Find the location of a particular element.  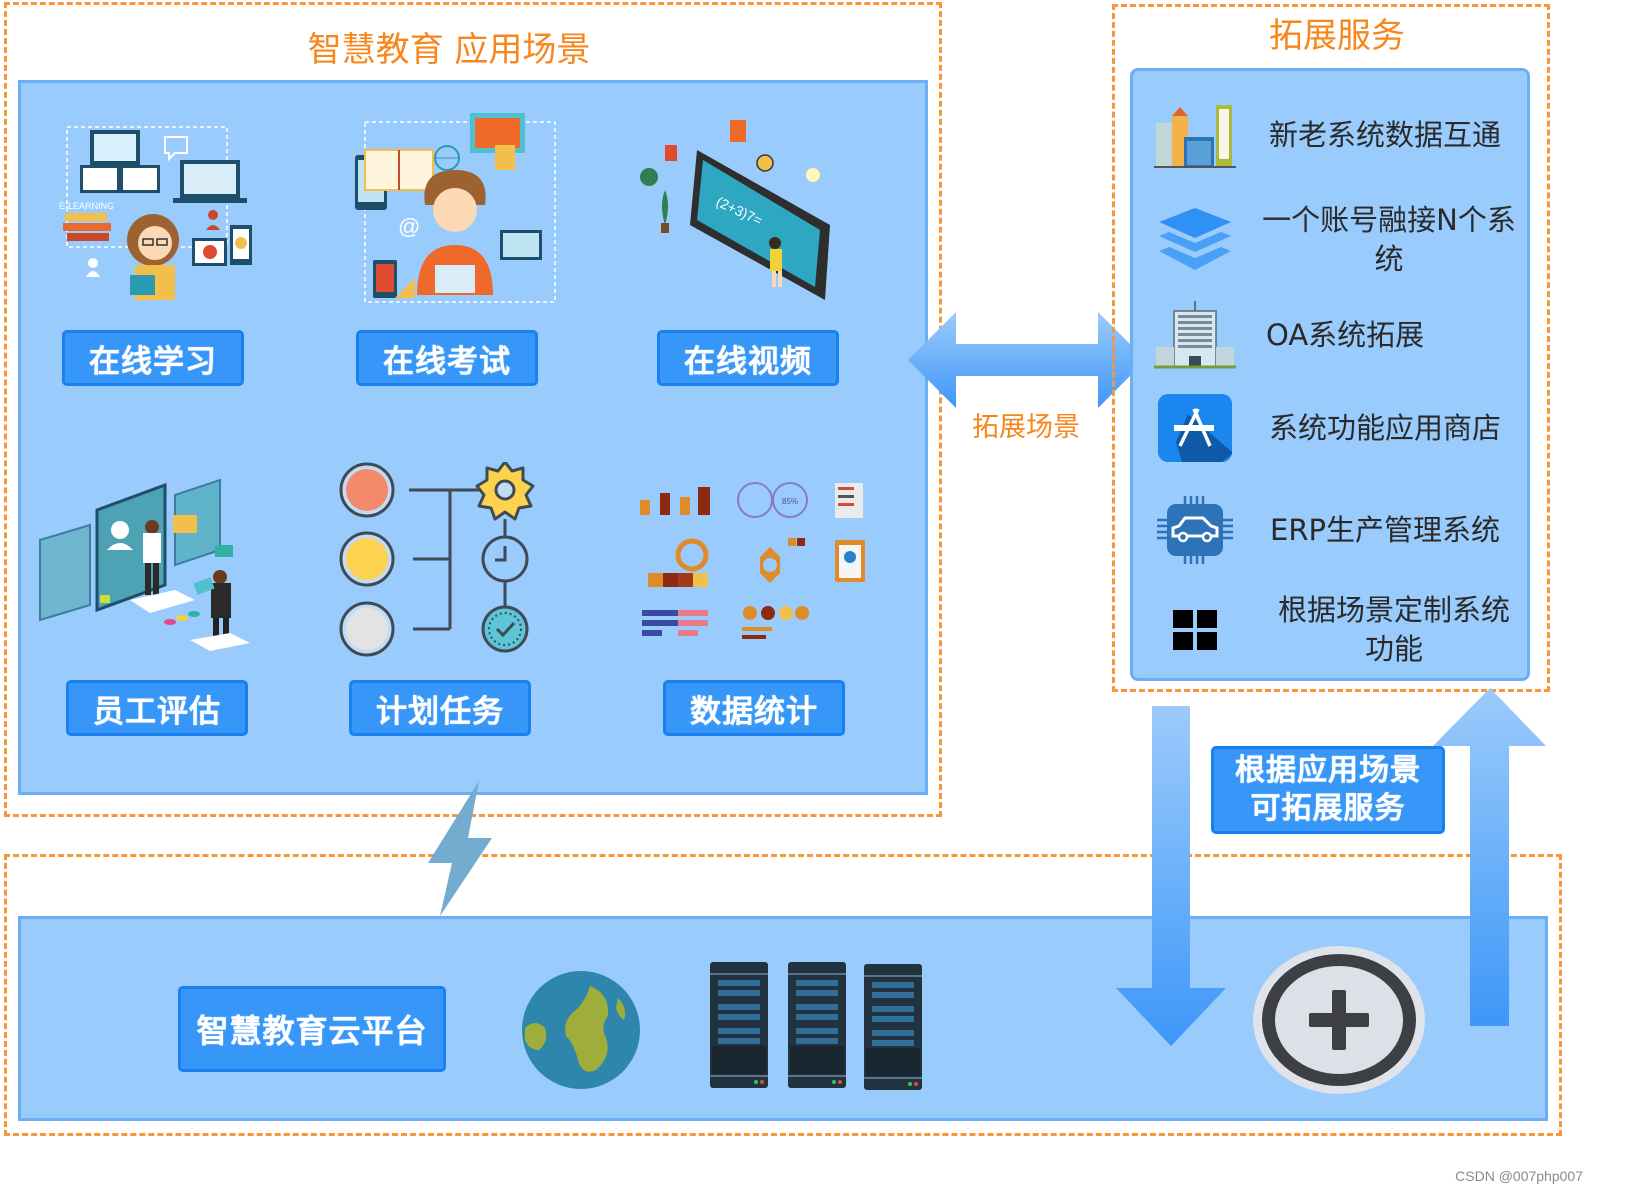

connector-label: 拓展场景 is located at coordinates (1026, 427).